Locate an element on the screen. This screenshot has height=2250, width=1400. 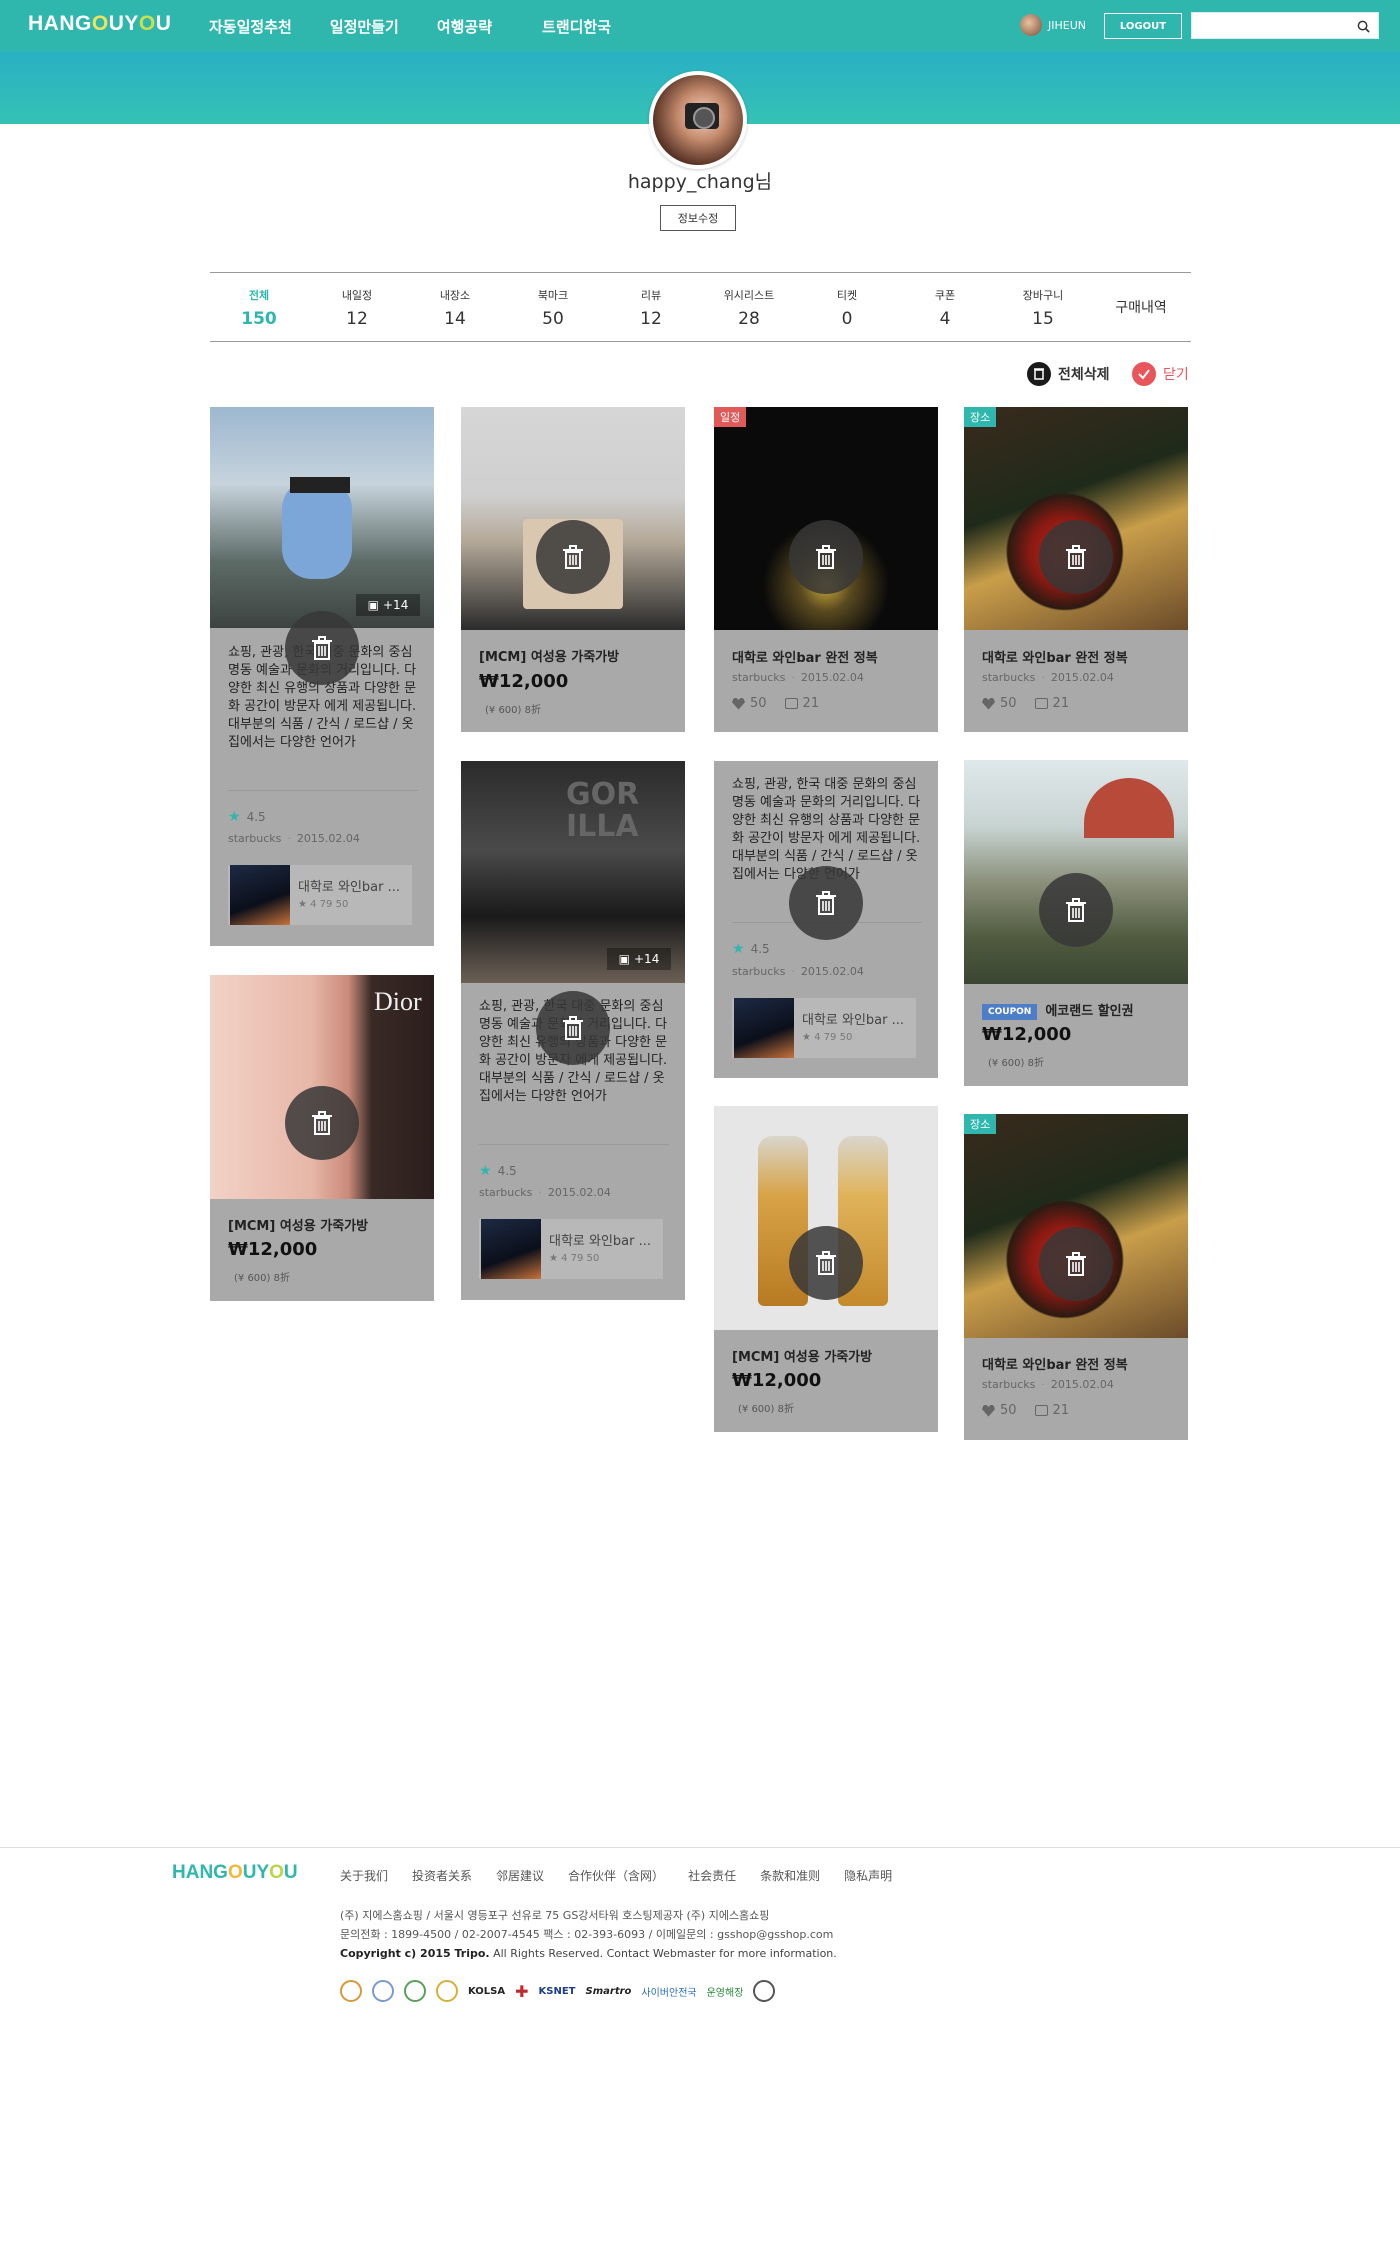
logo-text: O is located at coordinates (100, 23).